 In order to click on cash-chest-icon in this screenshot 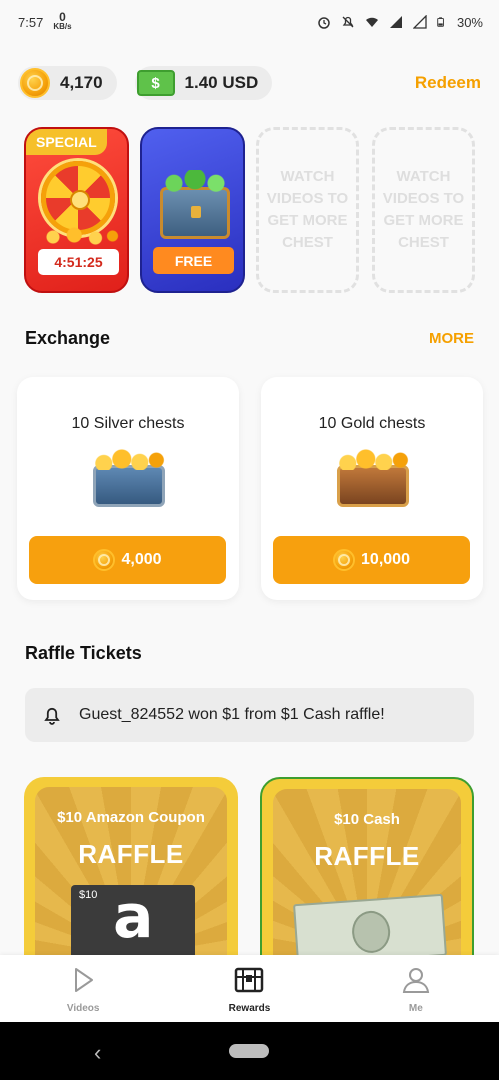, I will do `click(195, 204)`.